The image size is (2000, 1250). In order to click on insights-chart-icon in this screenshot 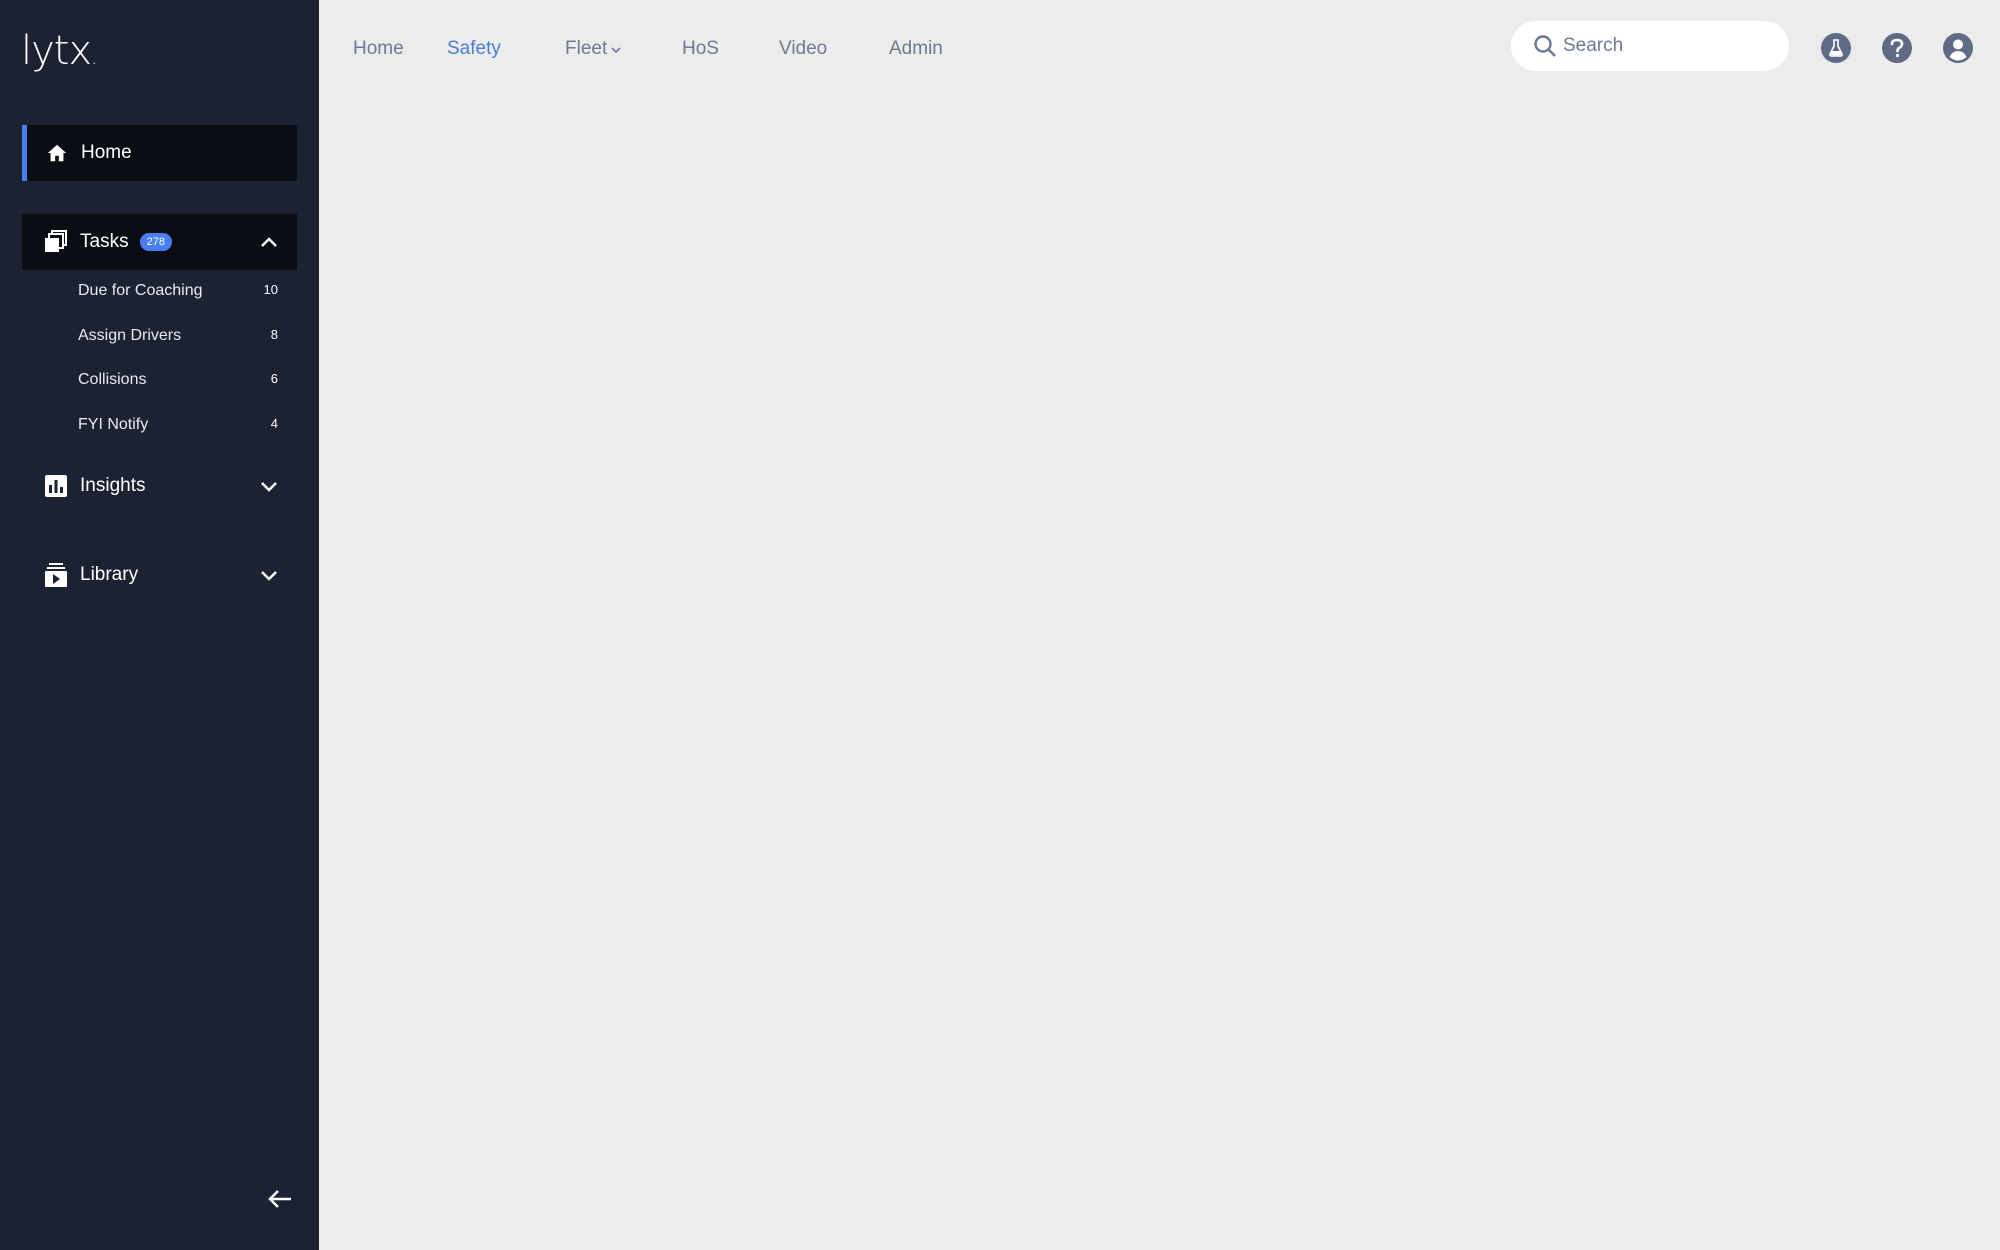, I will do `click(56, 486)`.